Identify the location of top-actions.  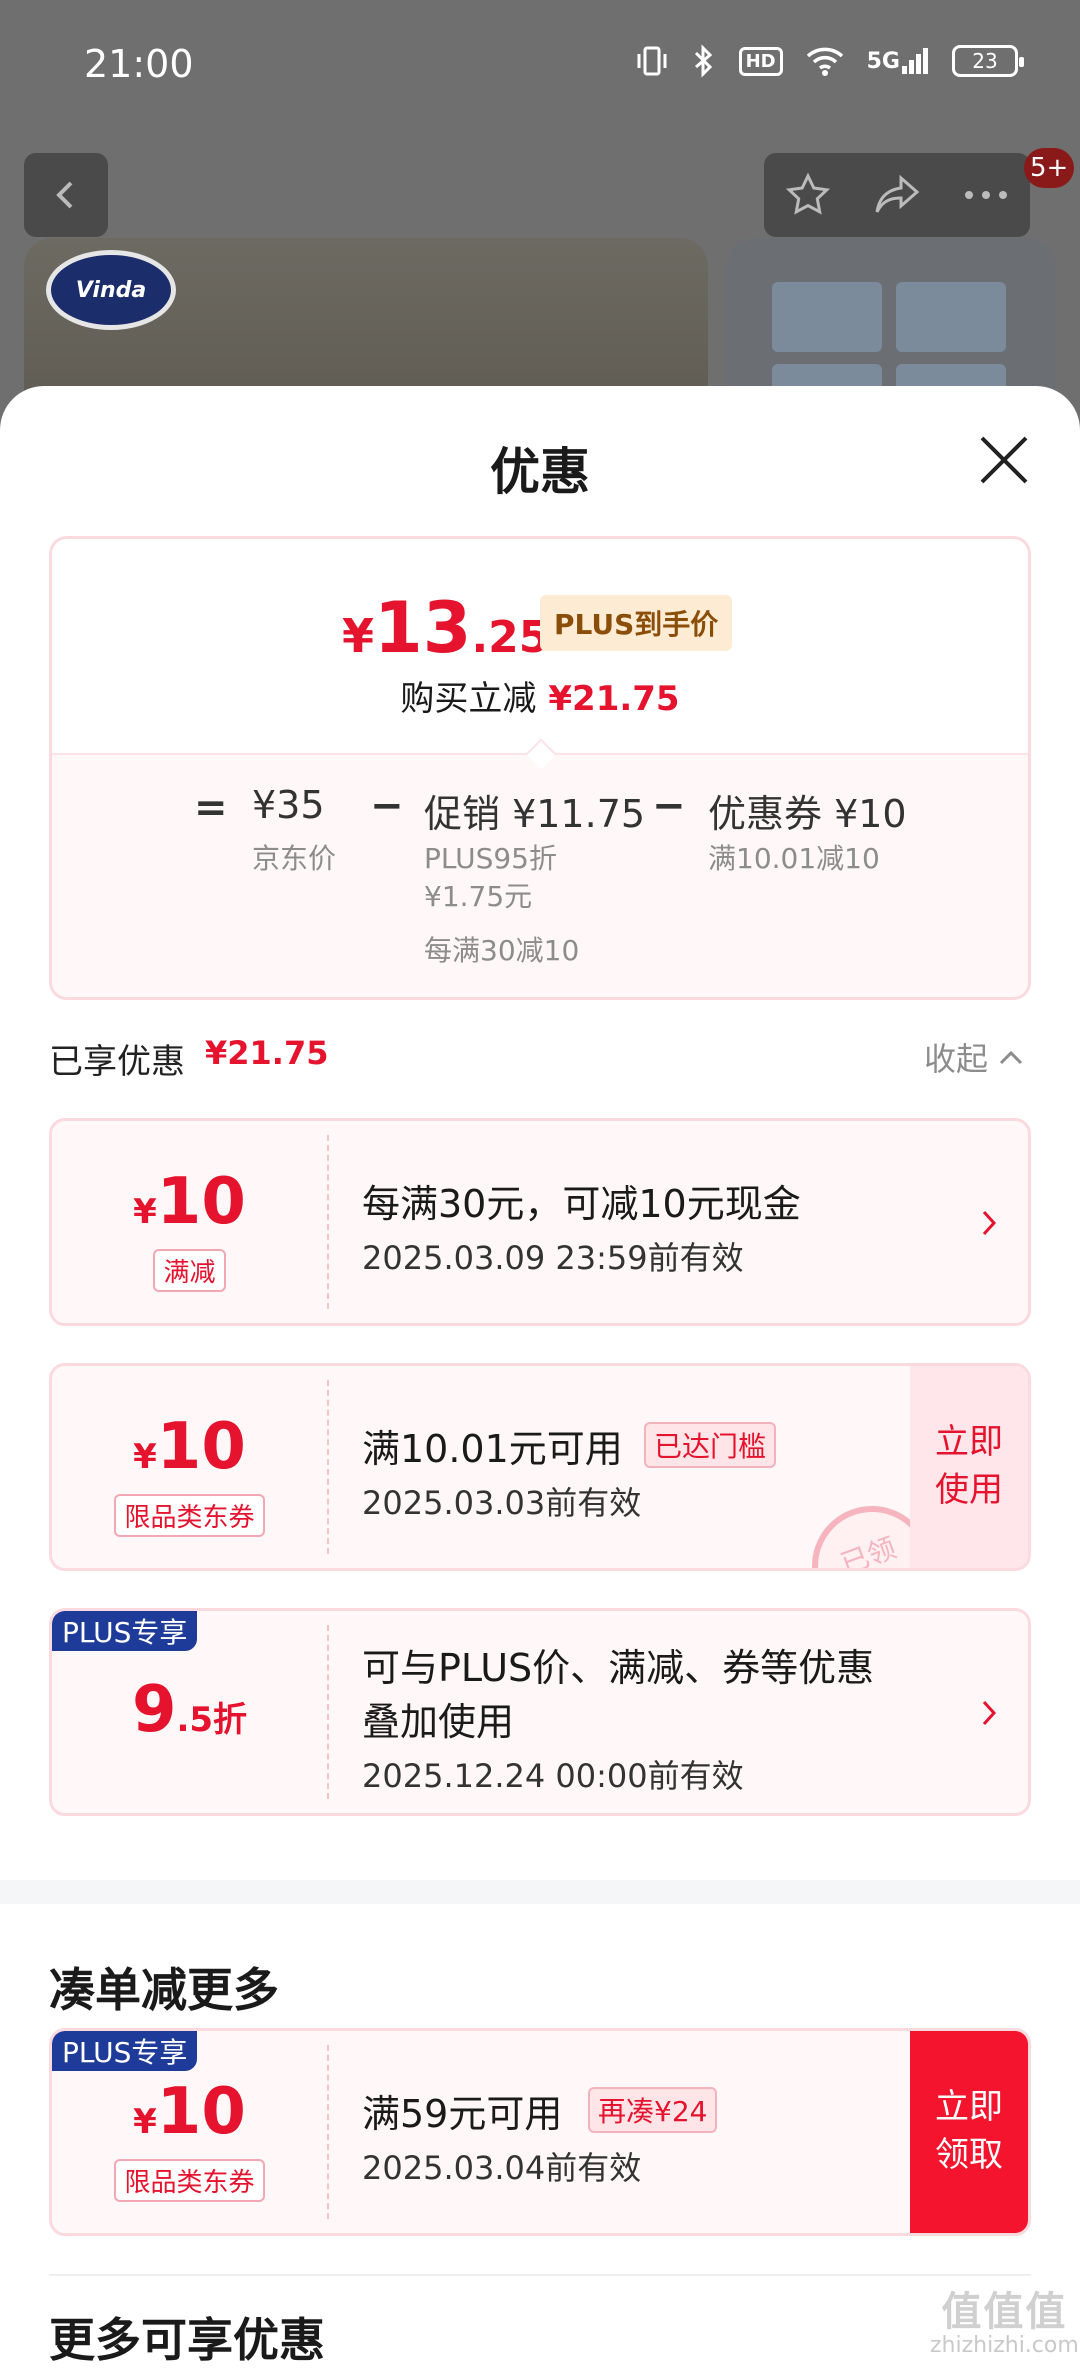
(897, 195).